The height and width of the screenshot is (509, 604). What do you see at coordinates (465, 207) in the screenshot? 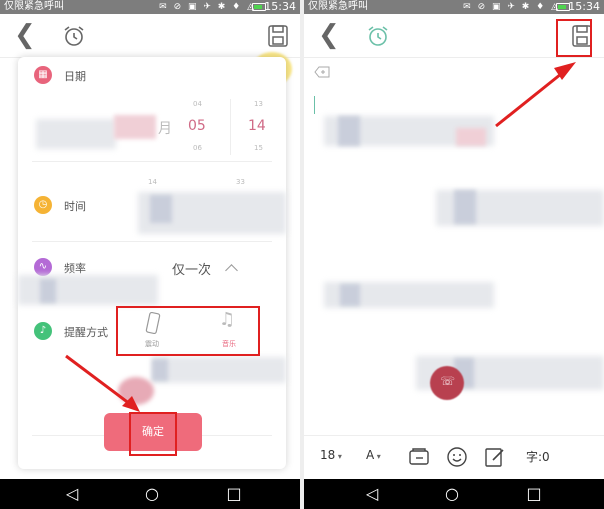
I see `blurred-line-2-block` at bounding box center [465, 207].